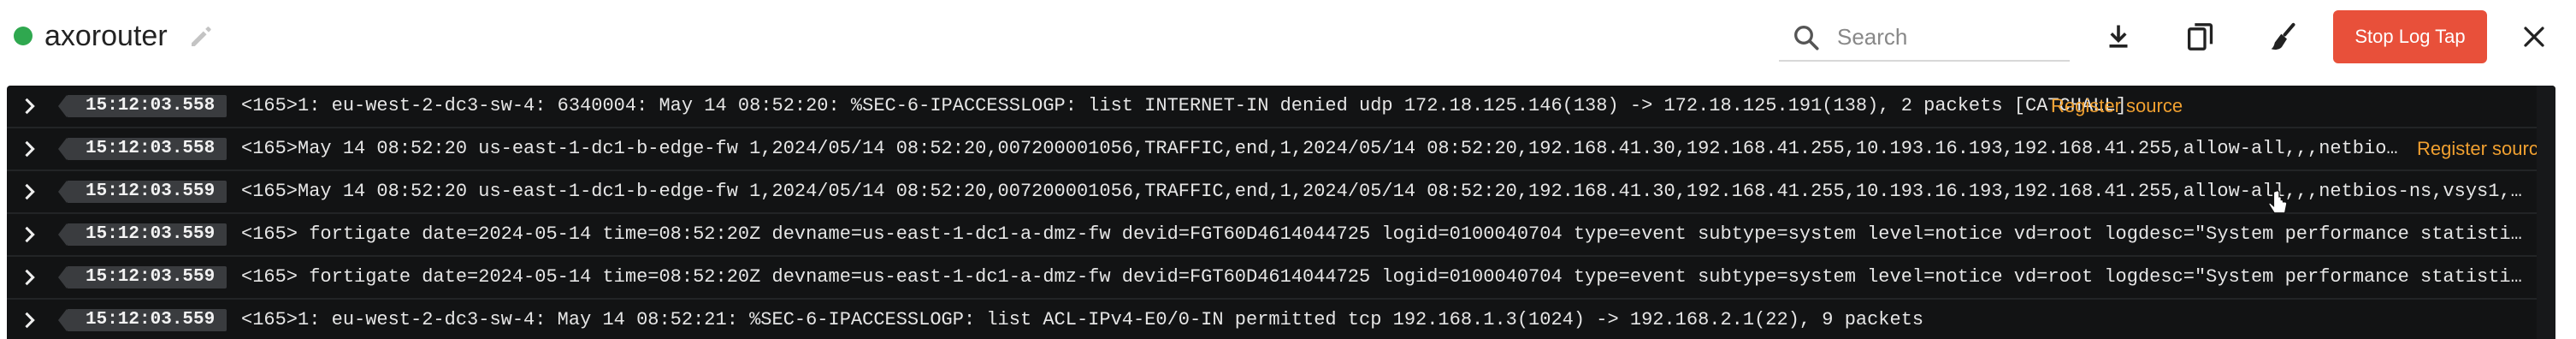 The width and height of the screenshot is (2576, 339). I want to click on copy-button, so click(2200, 36).